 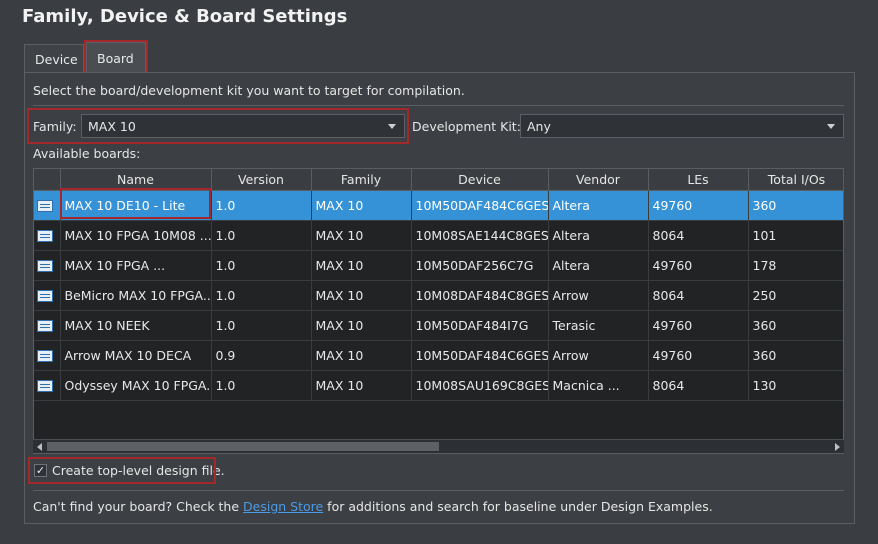 What do you see at coordinates (795, 235) in the screenshot?
I see `cell-ios: 101` at bounding box center [795, 235].